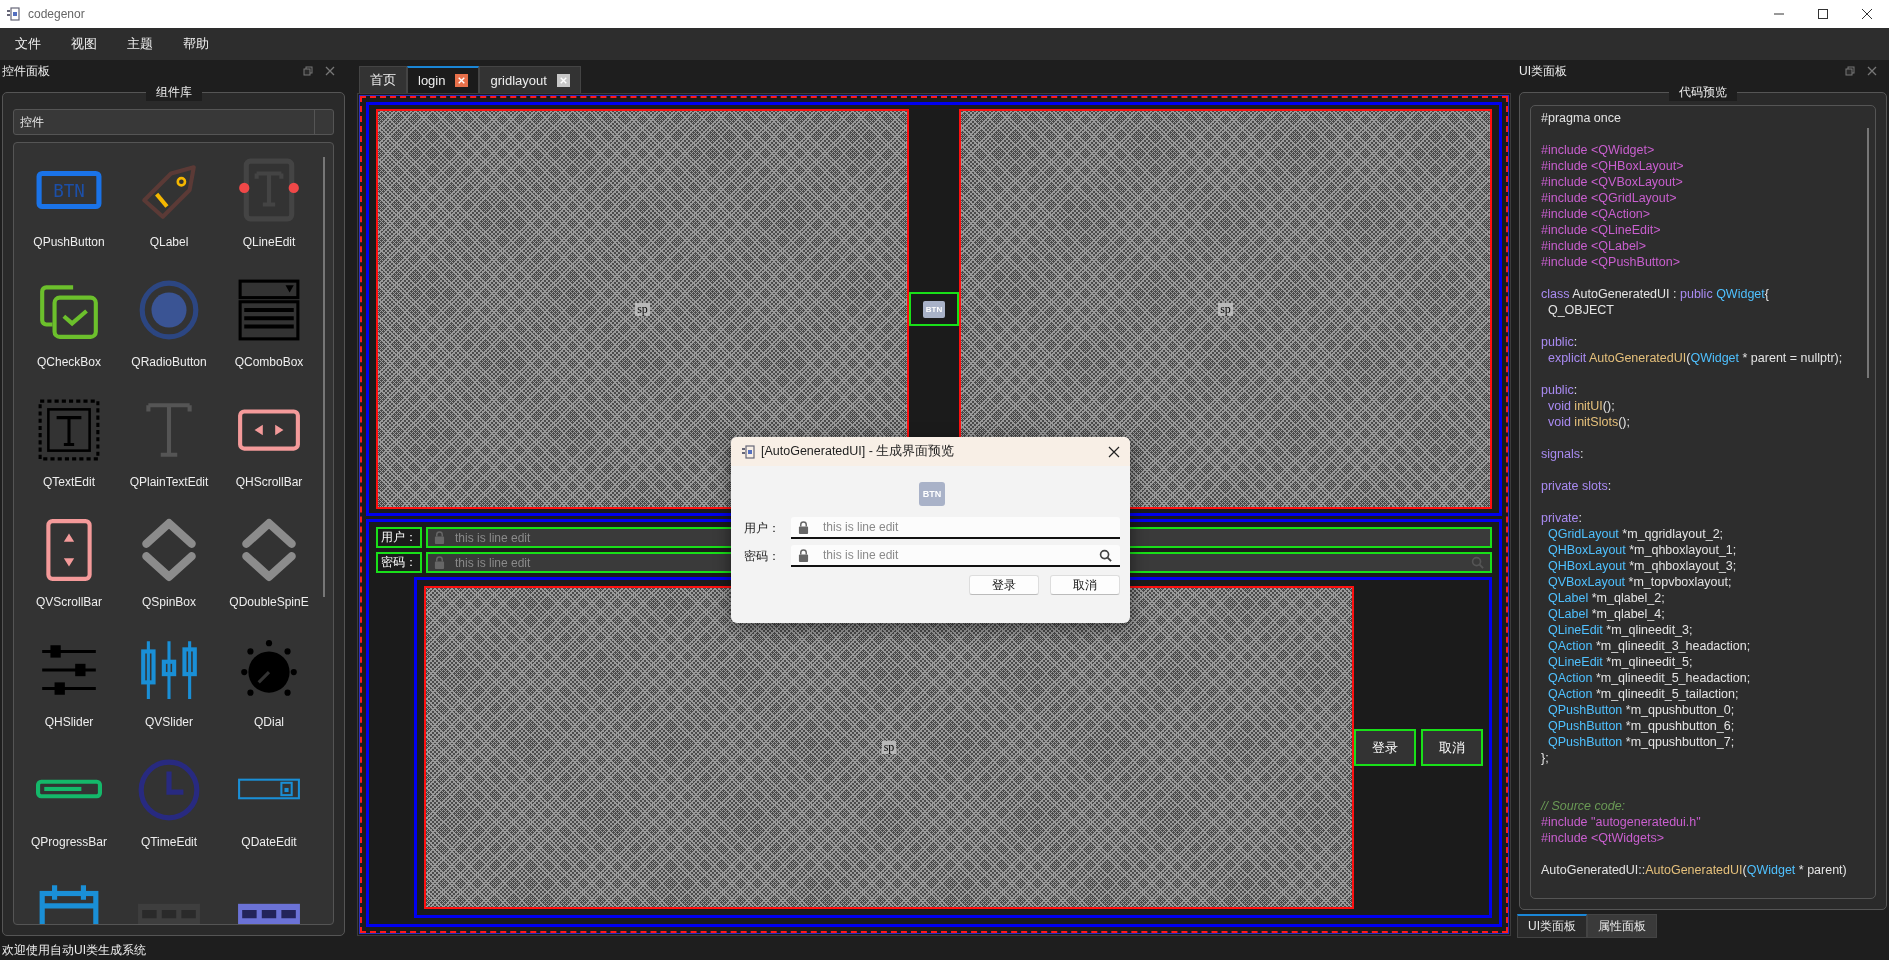 The image size is (1889, 960). I want to click on code-line: QPushButton *m_qpushbutton_6;, so click(1640, 726).